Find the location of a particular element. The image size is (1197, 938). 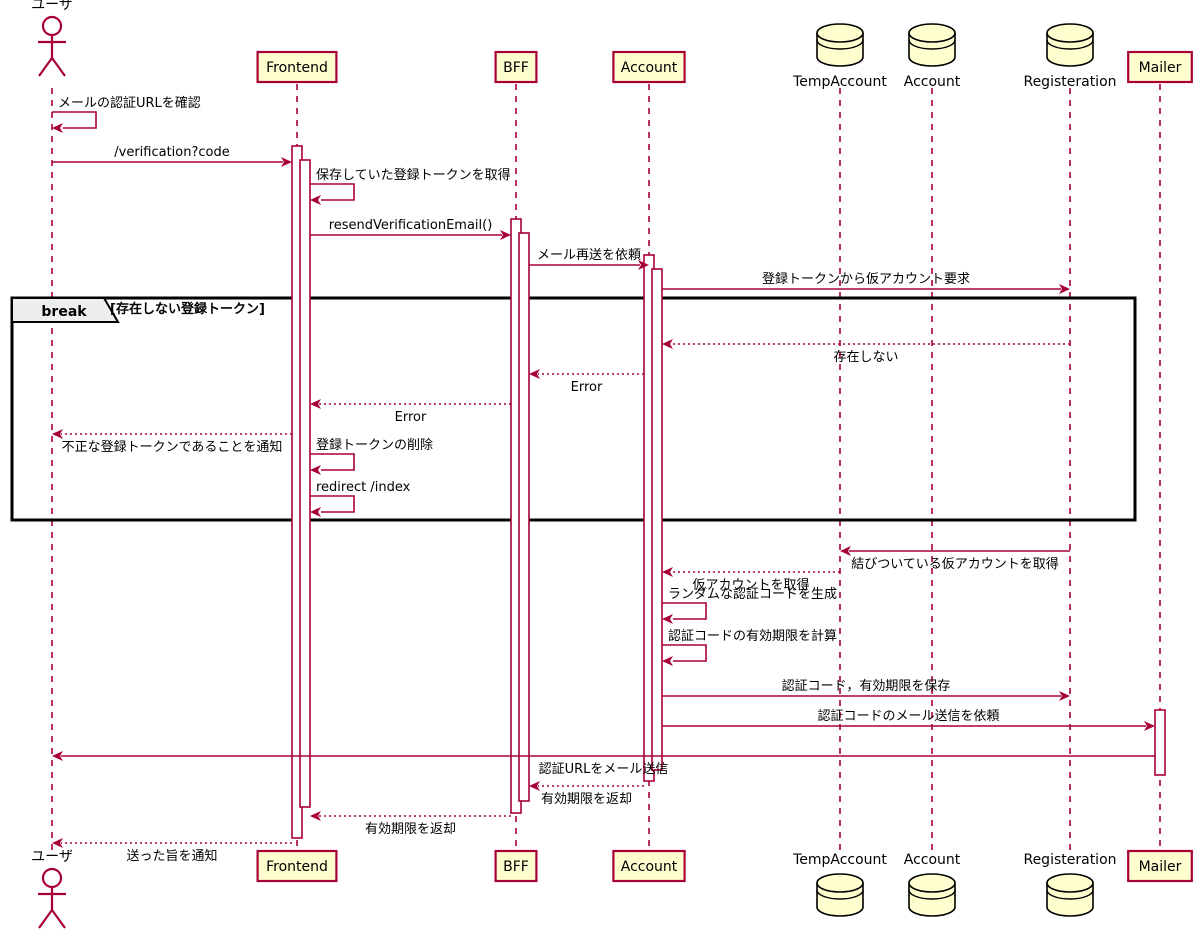

message-label: メールの認証URLを確認 is located at coordinates (129, 103).